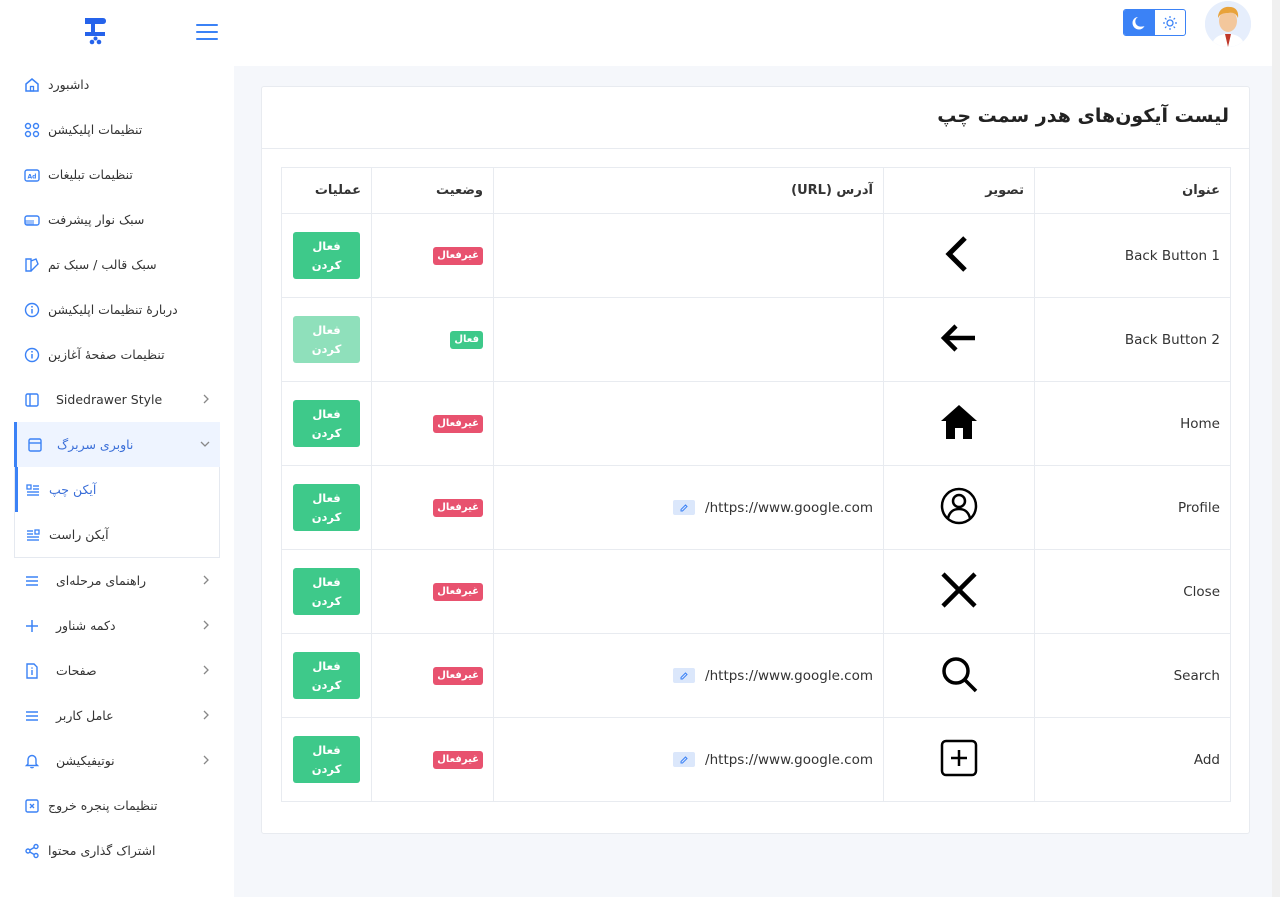 The image size is (1280, 897). I want to click on sidebar-item-label: تنظیمات پنجره خروج, so click(103, 805).